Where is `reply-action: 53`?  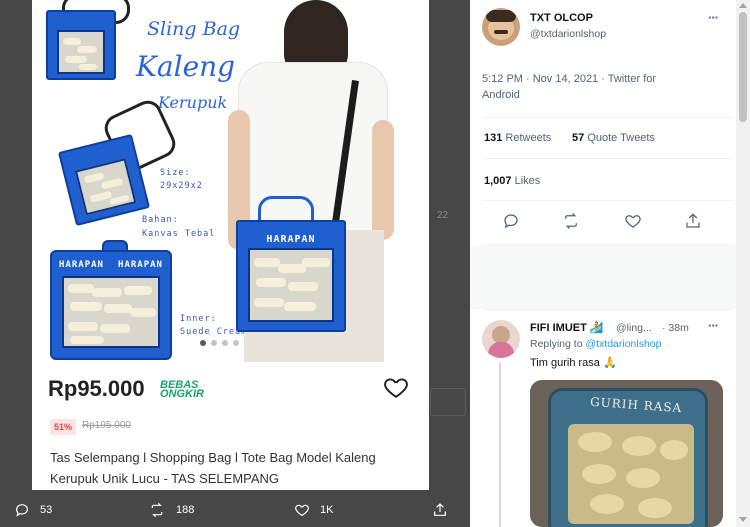
reply-action: 53 is located at coordinates (33, 510).